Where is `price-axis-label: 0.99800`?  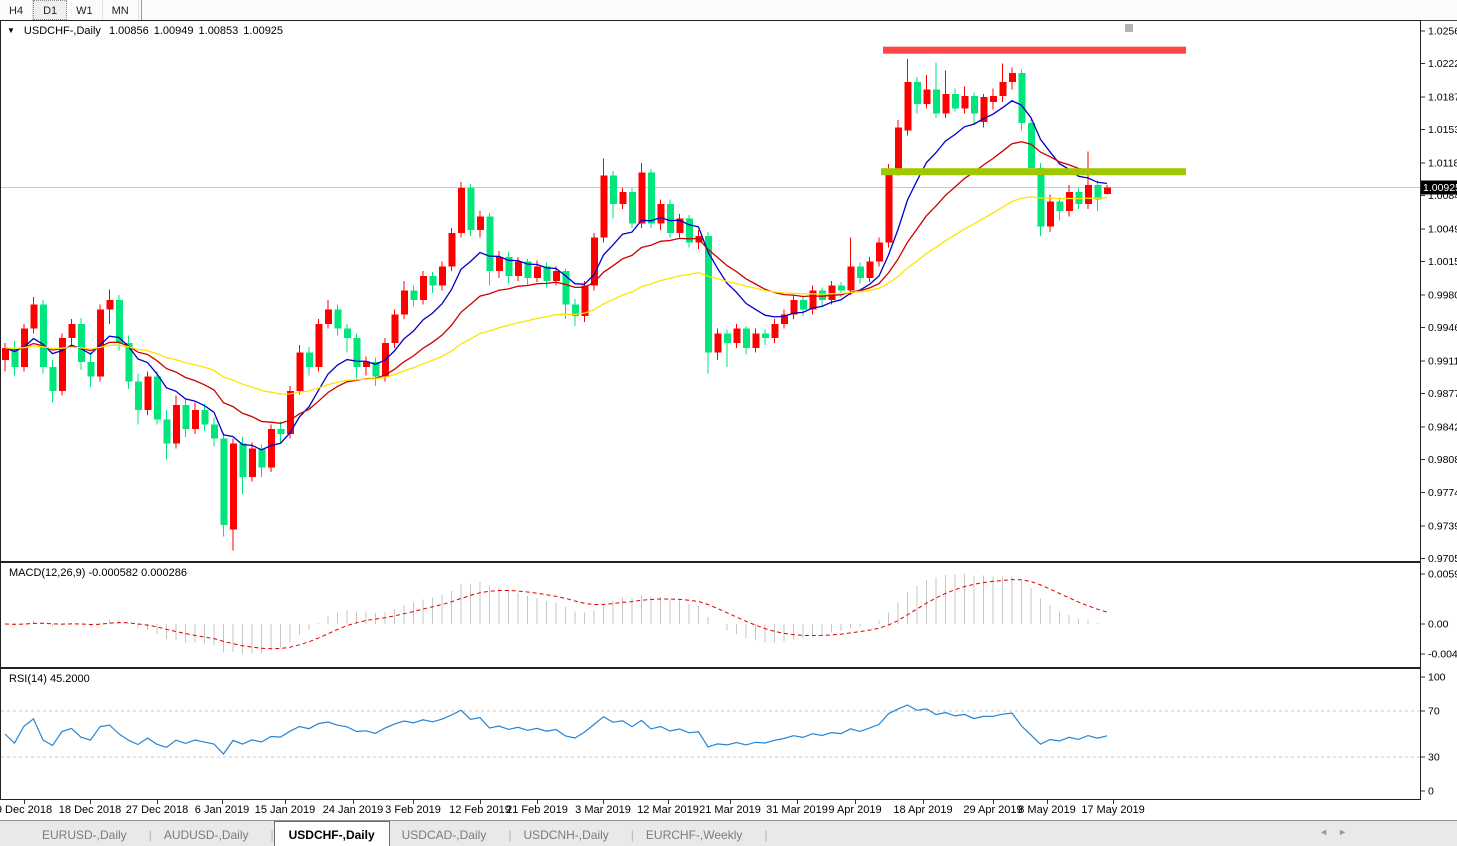
price-axis-label: 0.99800 is located at coordinates (1442, 296).